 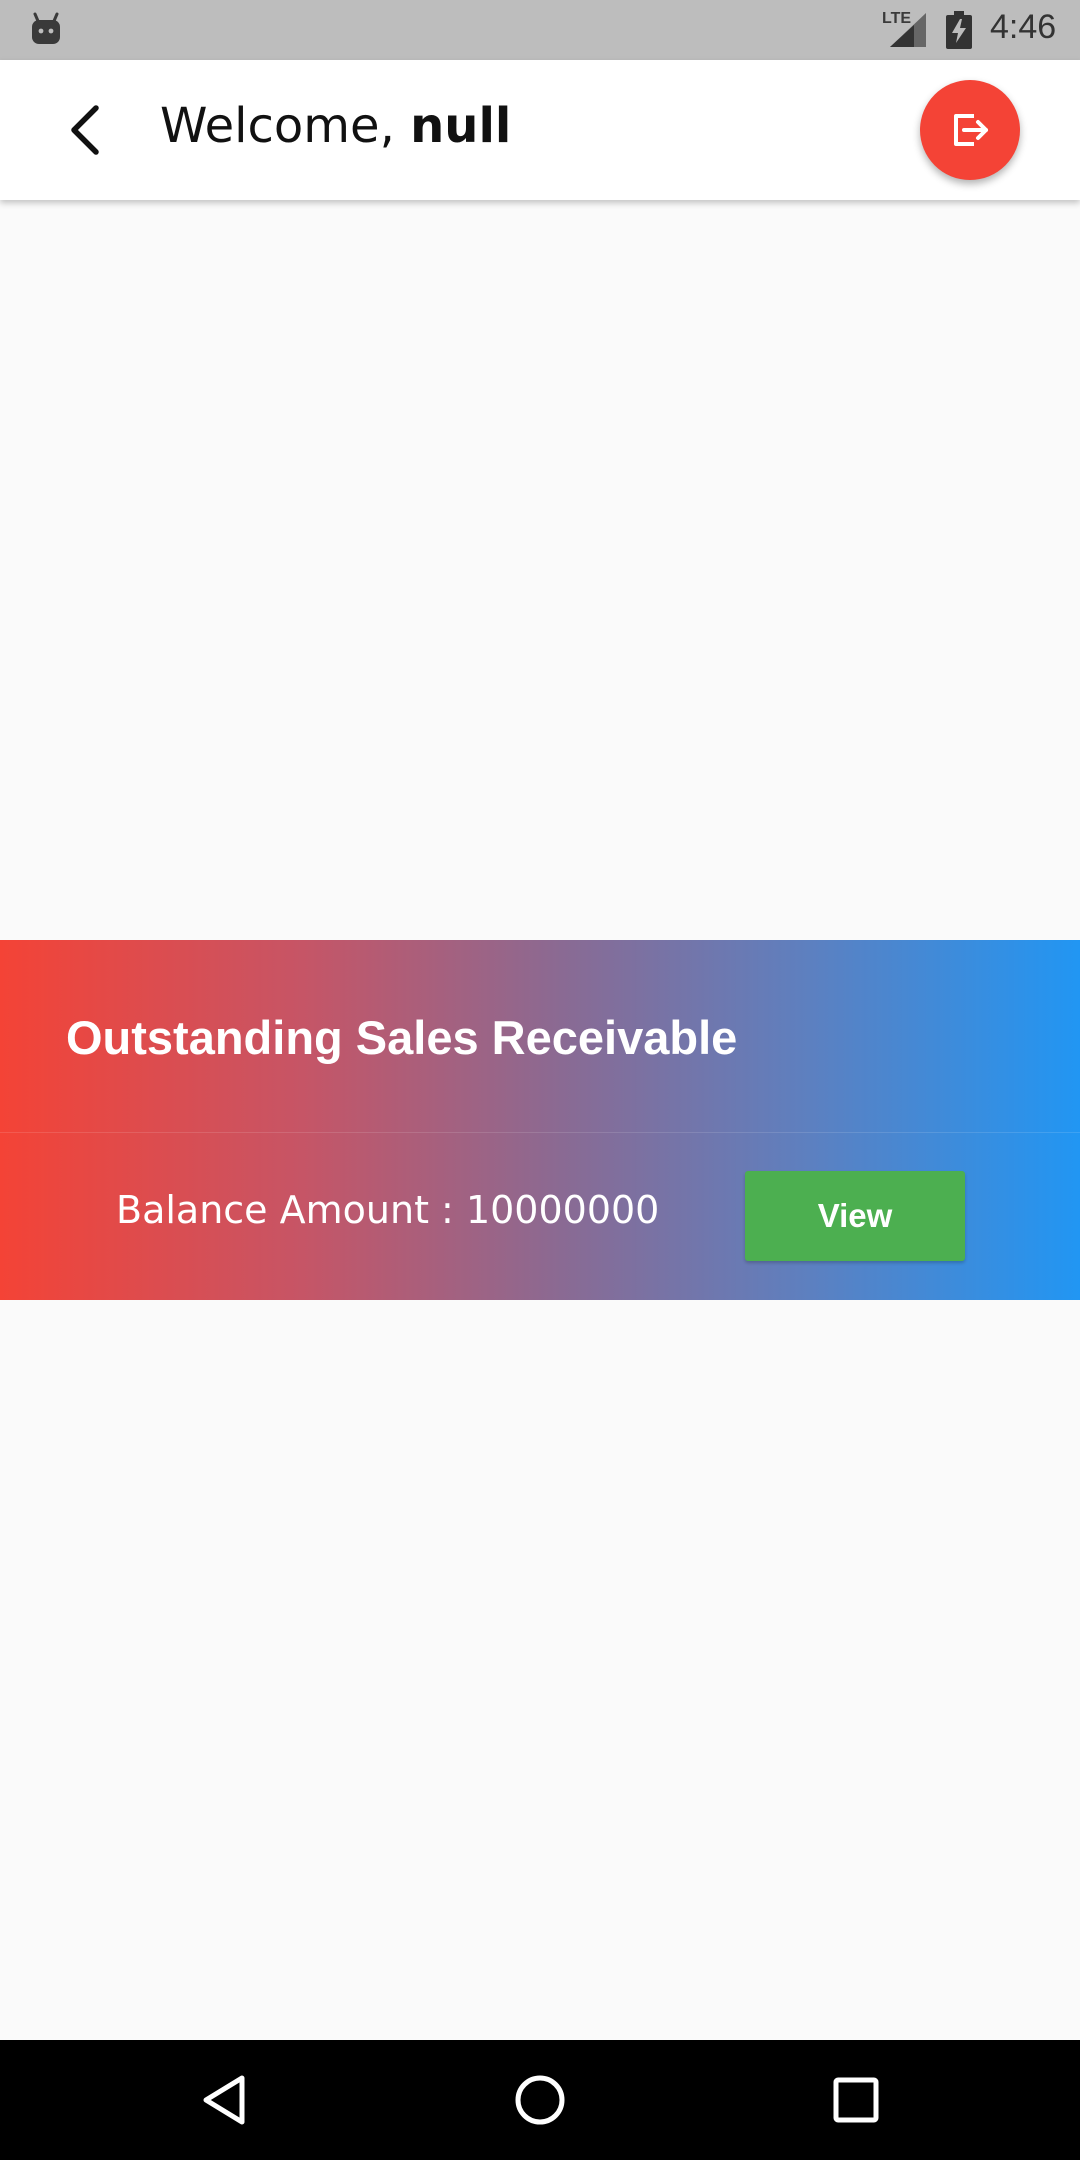 What do you see at coordinates (540, 1132) in the screenshot?
I see `card-divider` at bounding box center [540, 1132].